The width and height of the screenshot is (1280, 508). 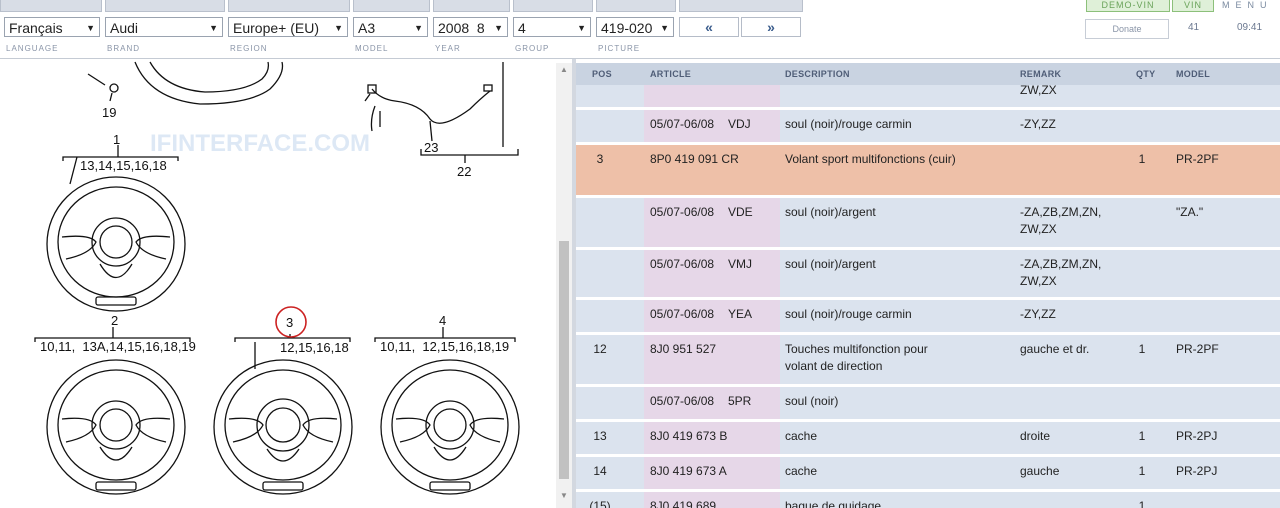 What do you see at coordinates (771, 27) in the screenshot?
I see `next-picture-button: »` at bounding box center [771, 27].